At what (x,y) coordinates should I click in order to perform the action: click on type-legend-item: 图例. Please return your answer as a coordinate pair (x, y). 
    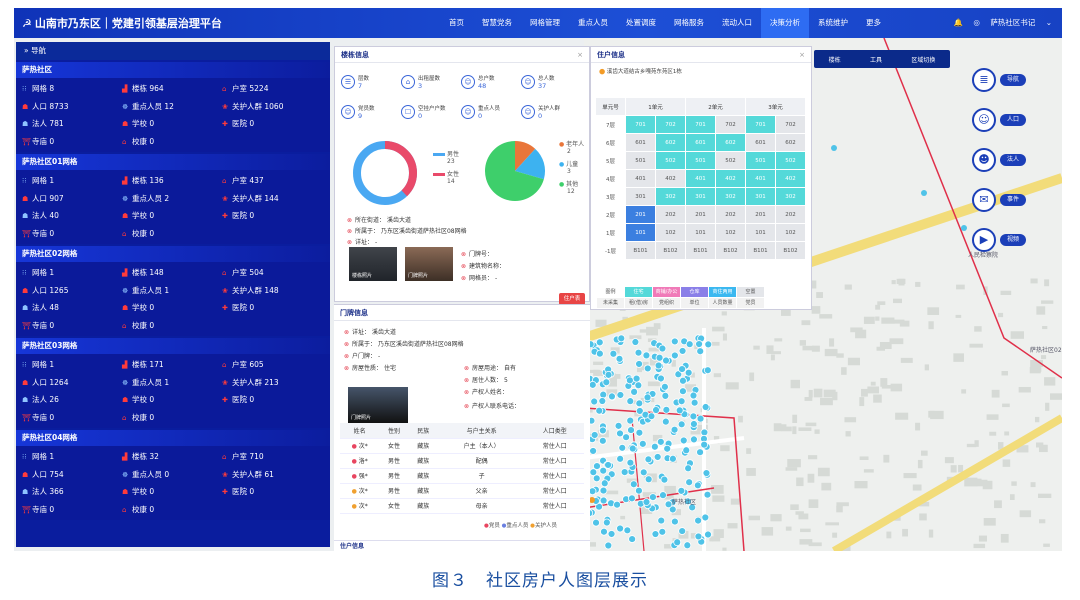
    Looking at the image, I should click on (610, 292).